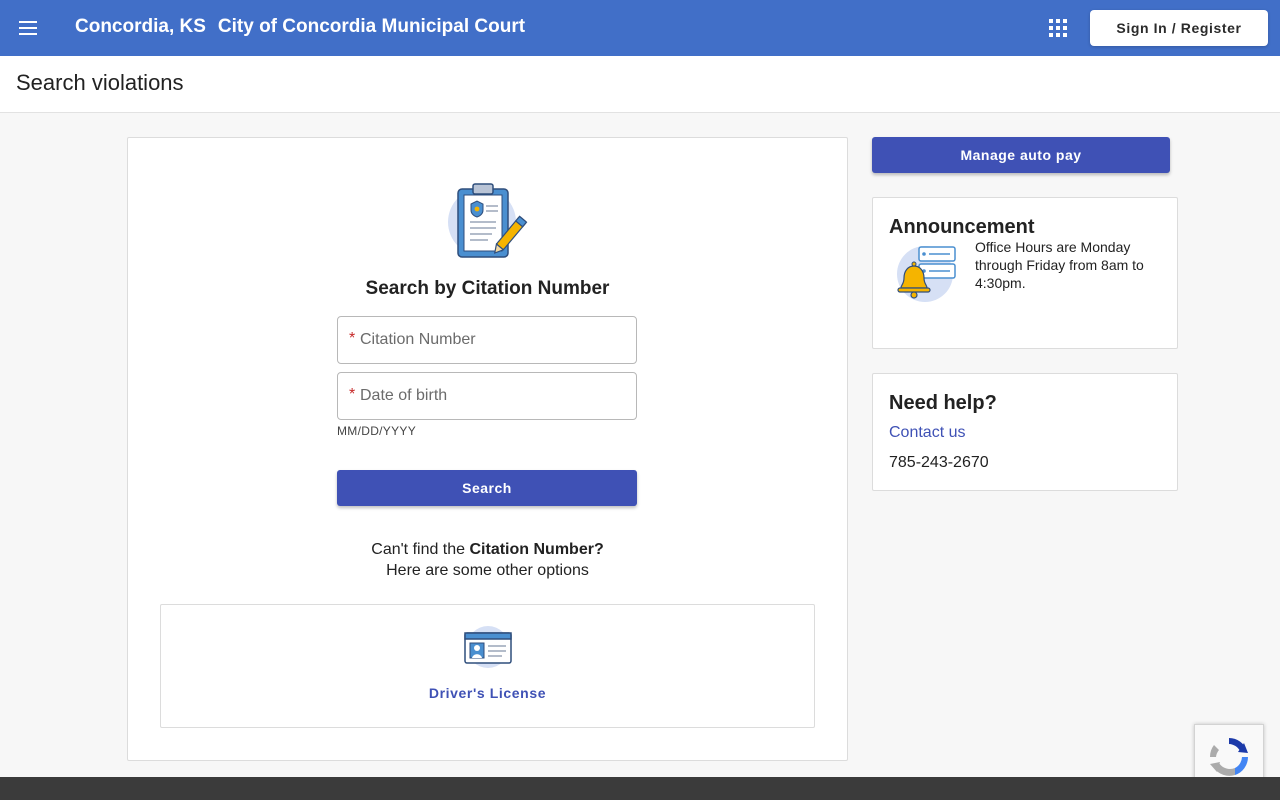  Describe the element at coordinates (487, 488) in the screenshot. I see `search-button: Search` at that location.